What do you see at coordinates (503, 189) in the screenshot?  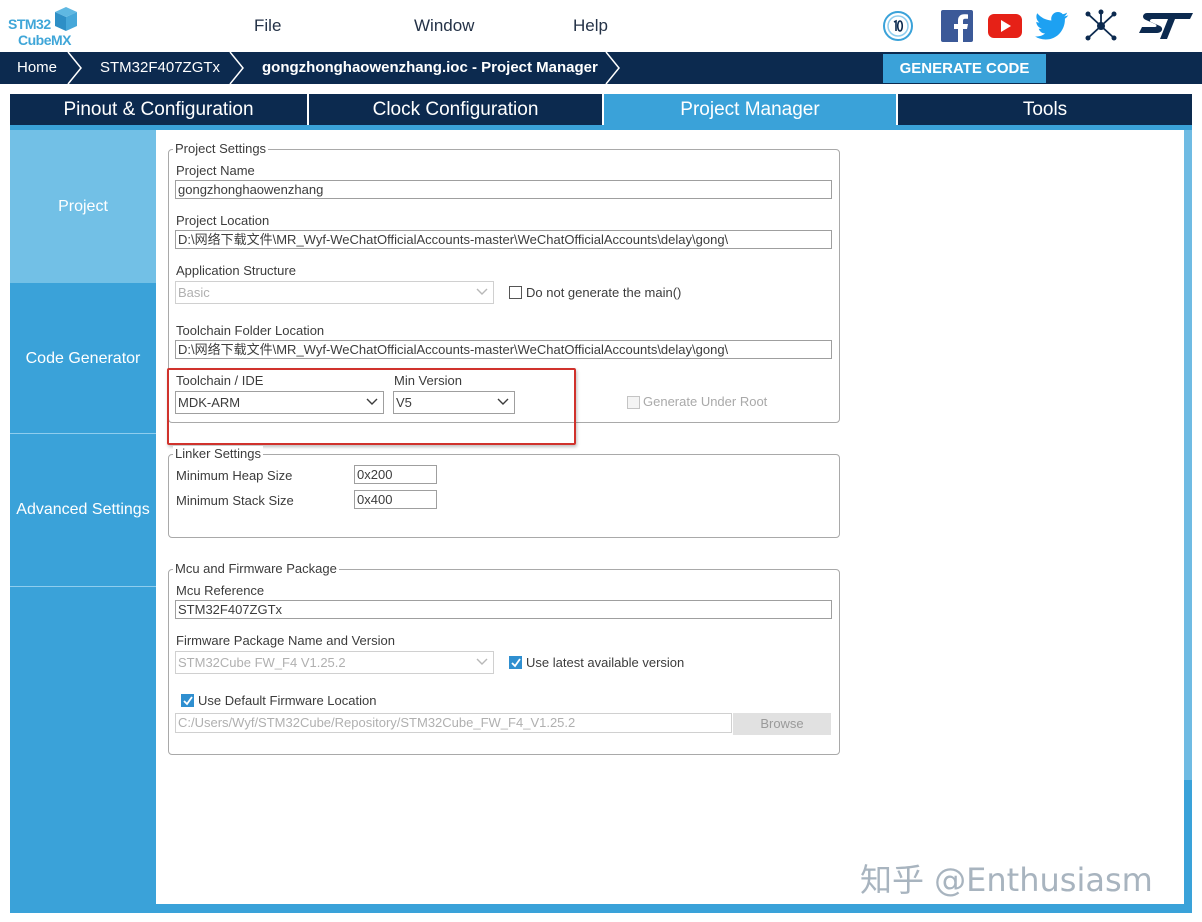 I see `project-name-field: gongzhonghaowenzhang` at bounding box center [503, 189].